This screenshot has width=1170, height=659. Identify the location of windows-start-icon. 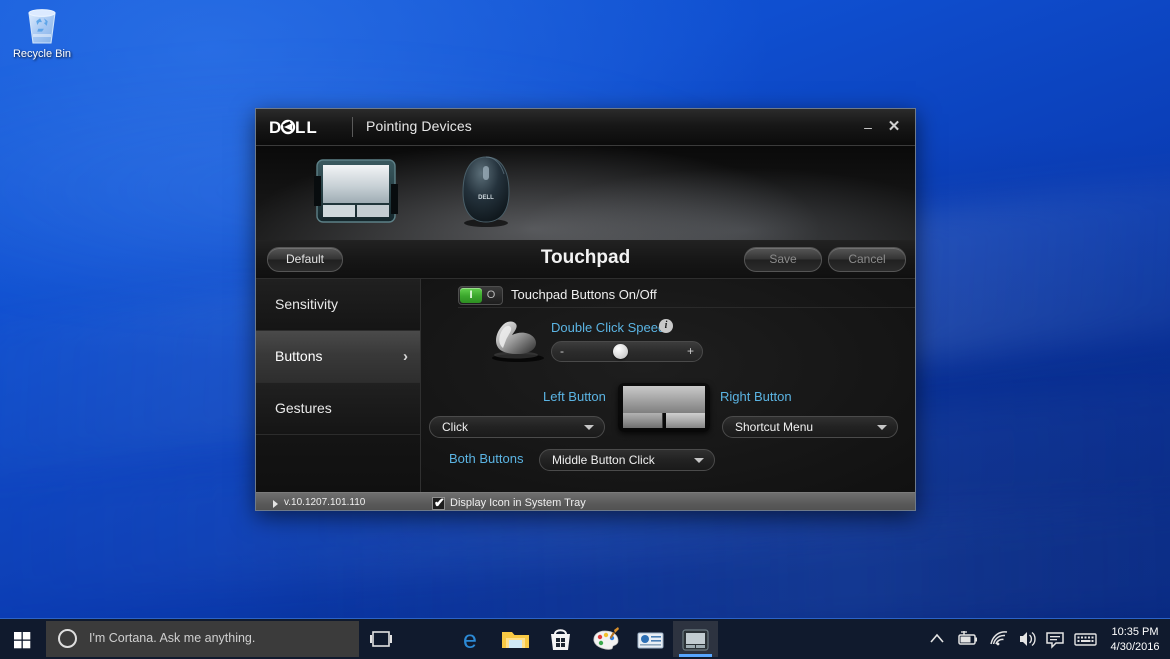
(22, 640).